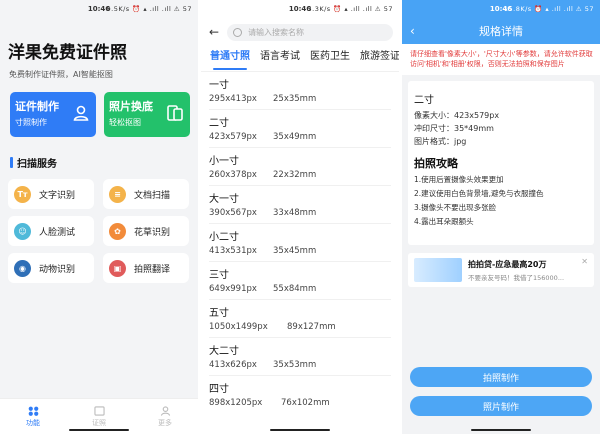  I want to click on list-item: 大一寸 390x567px 33x48mm, so click(300, 205).